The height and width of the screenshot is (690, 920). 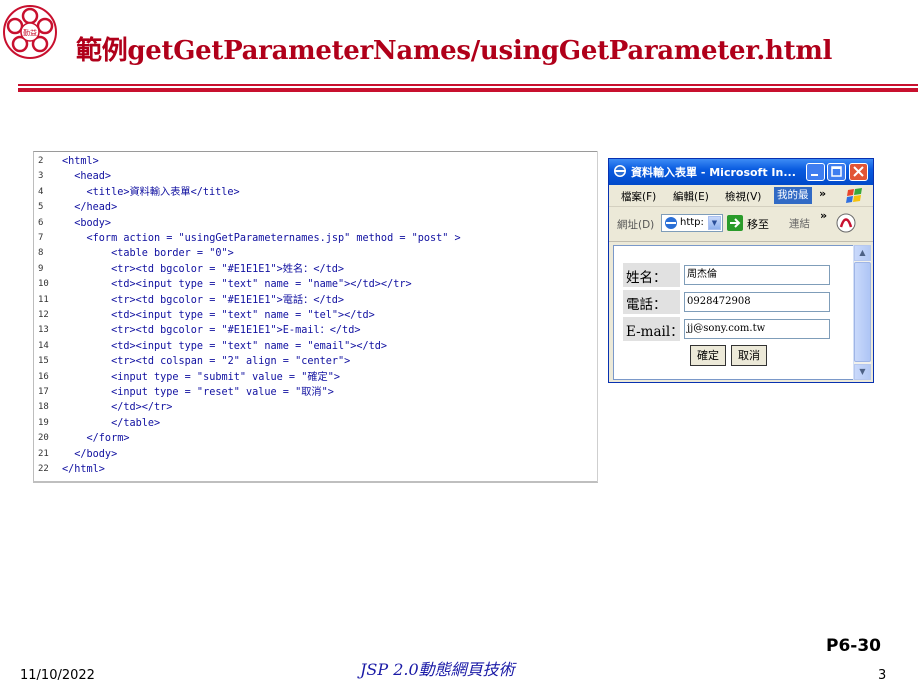 What do you see at coordinates (691, 196) in the screenshot?
I see `menu-edit: 編輯(E)` at bounding box center [691, 196].